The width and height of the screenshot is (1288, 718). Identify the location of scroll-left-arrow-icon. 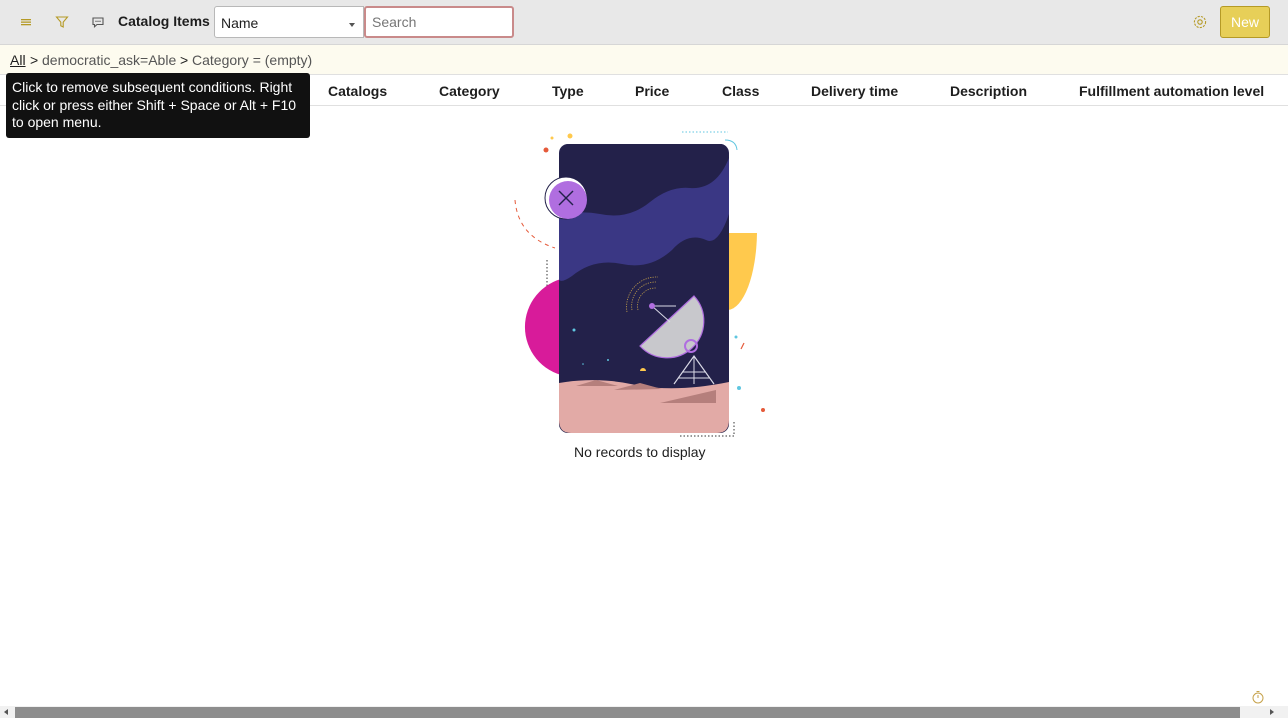
(6, 712).